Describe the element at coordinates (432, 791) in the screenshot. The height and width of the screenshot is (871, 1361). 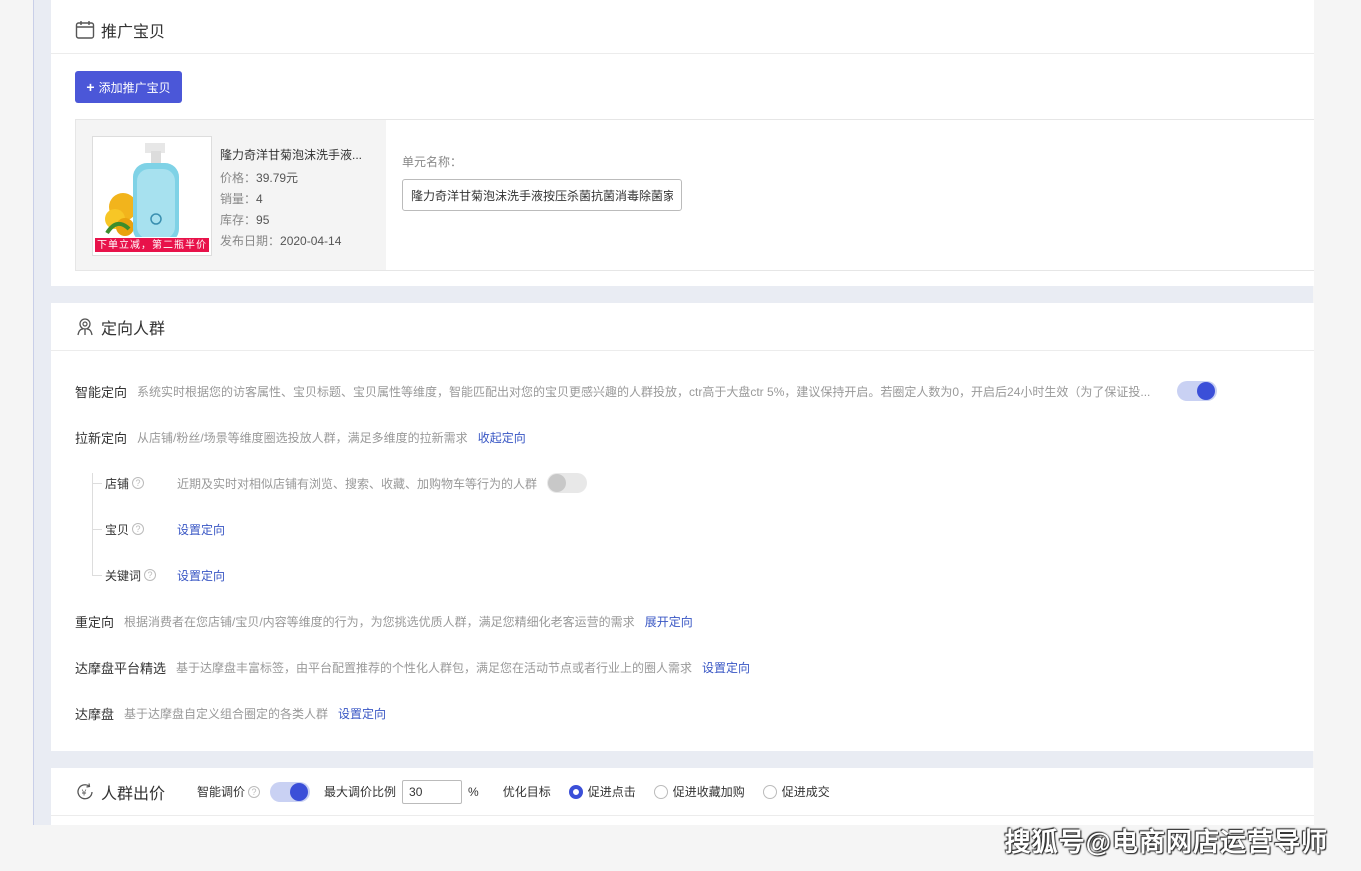
I see `max-ratio-input` at that location.